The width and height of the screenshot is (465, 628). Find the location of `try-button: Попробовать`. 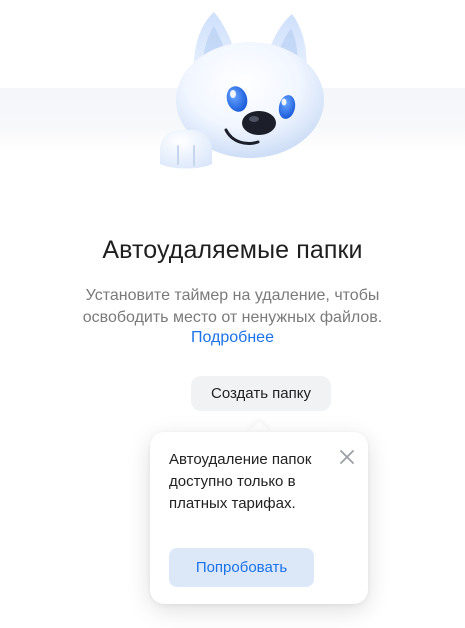

try-button: Попробовать is located at coordinates (241, 567).